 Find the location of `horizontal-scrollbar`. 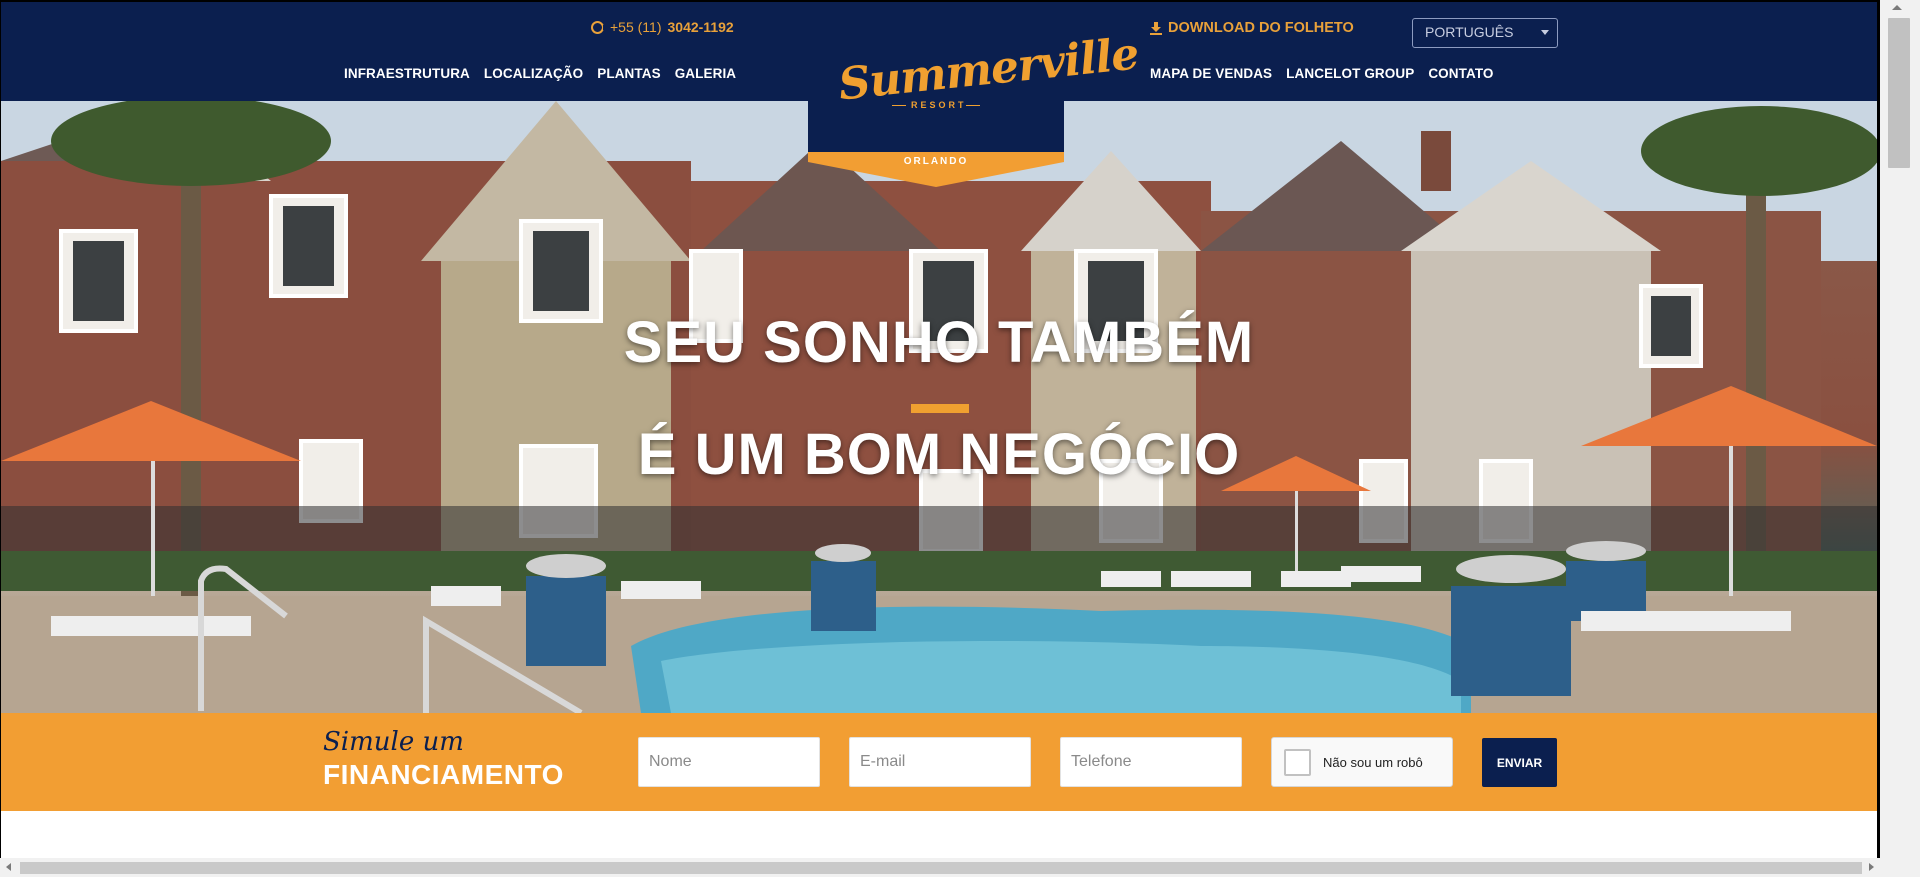

horizontal-scrollbar is located at coordinates (940, 867).